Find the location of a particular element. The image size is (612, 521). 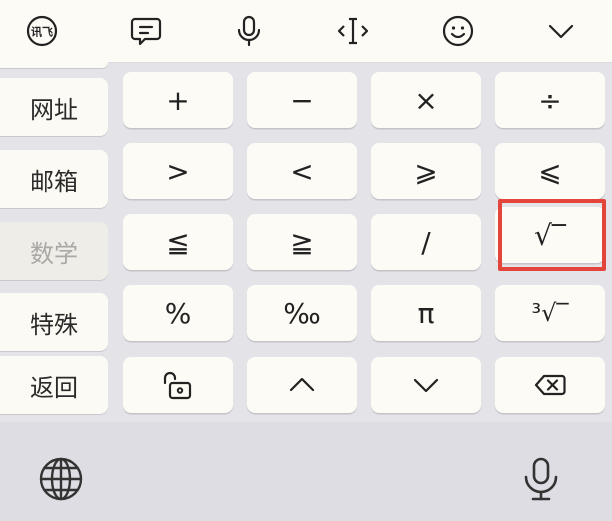

emoji-icon is located at coordinates (458, 31).